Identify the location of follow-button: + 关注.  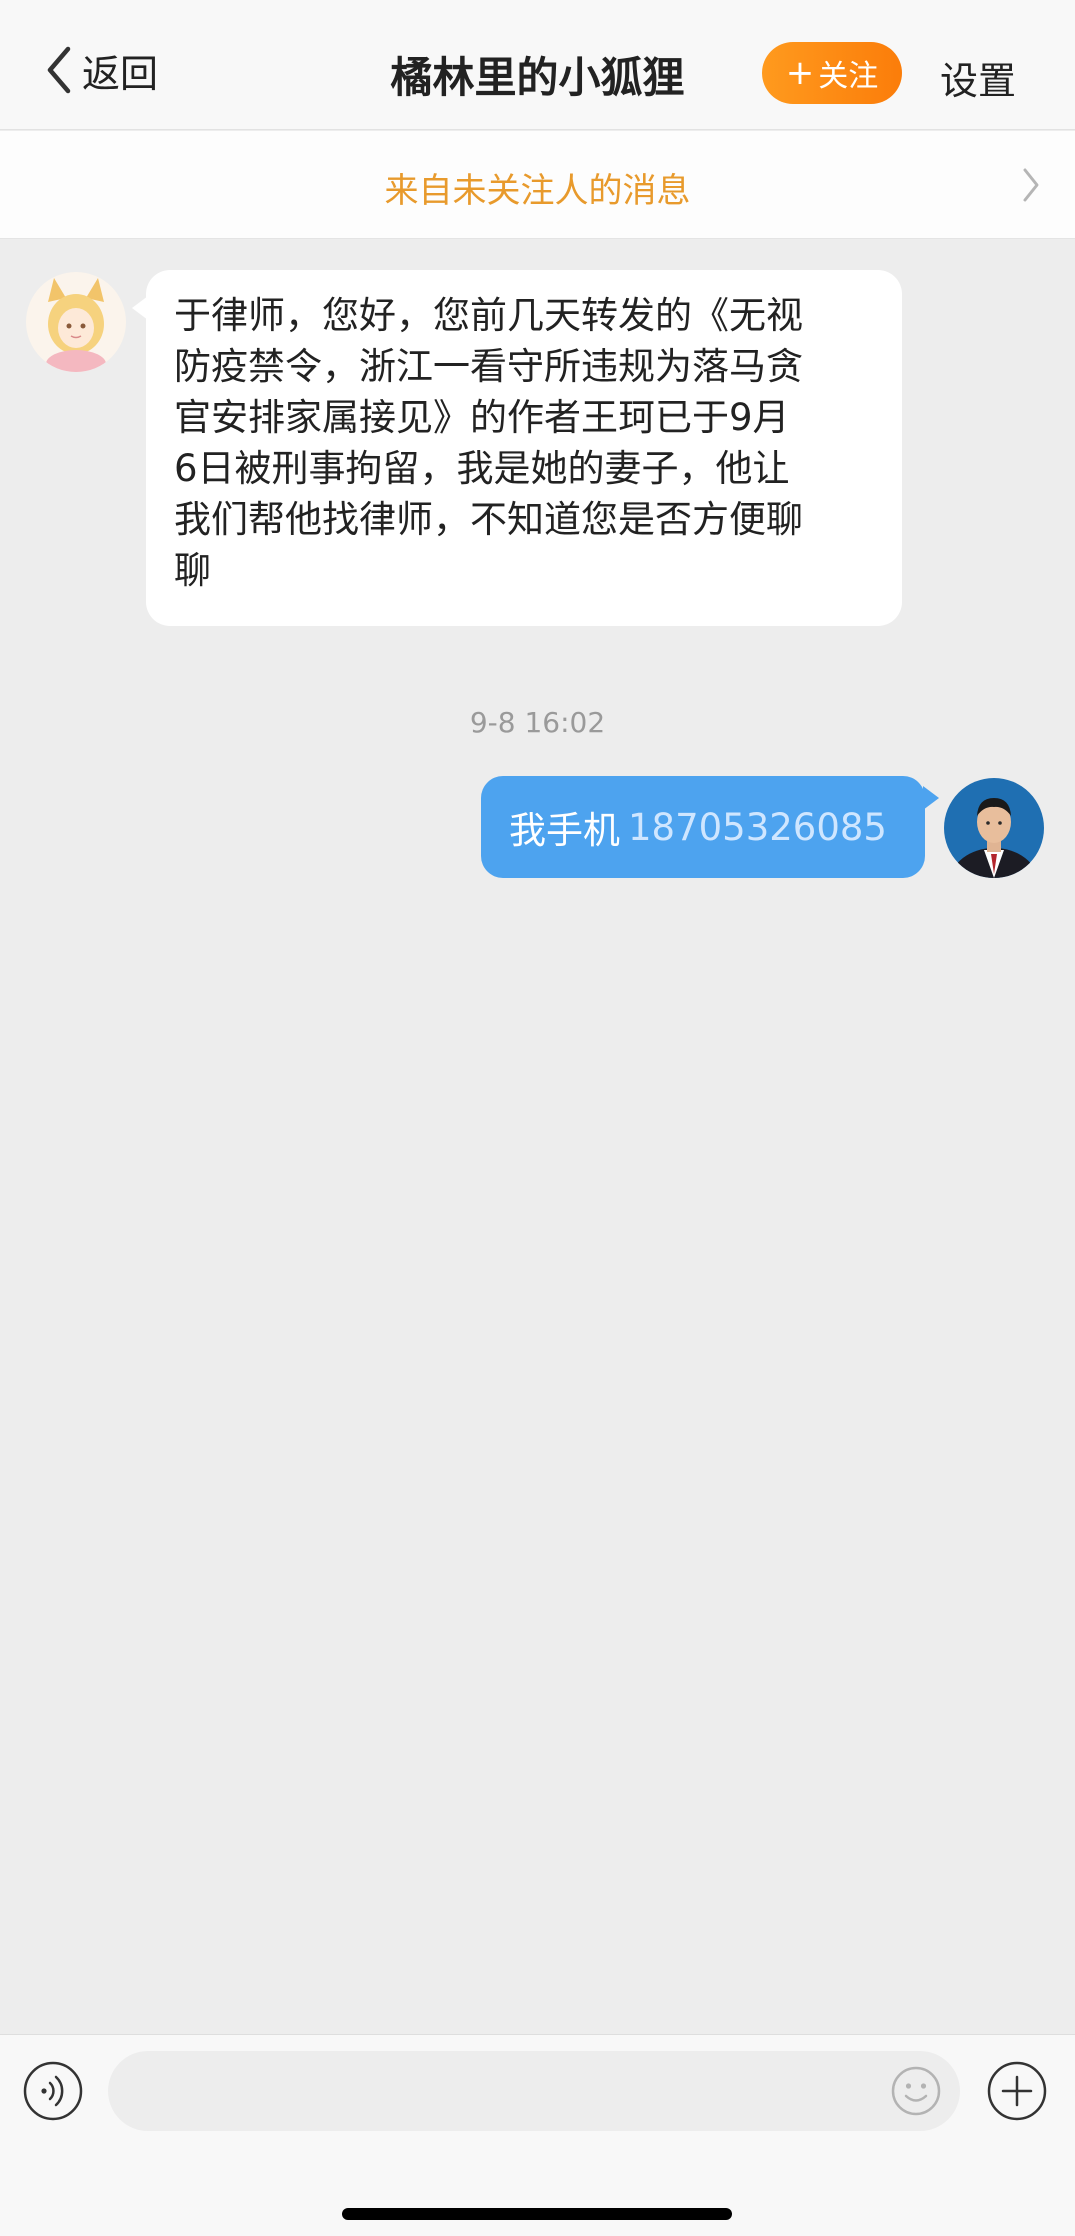
(832, 73).